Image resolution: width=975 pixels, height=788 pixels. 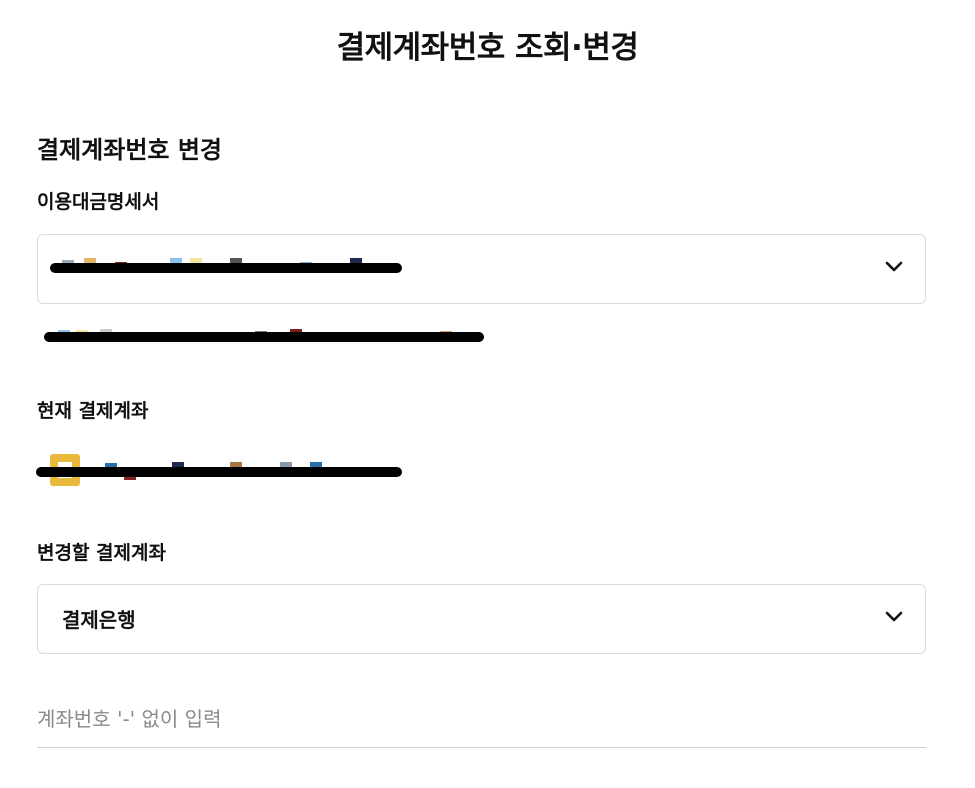 What do you see at coordinates (93, 411) in the screenshot?
I see `current-account-label: 현재 결제계좌` at bounding box center [93, 411].